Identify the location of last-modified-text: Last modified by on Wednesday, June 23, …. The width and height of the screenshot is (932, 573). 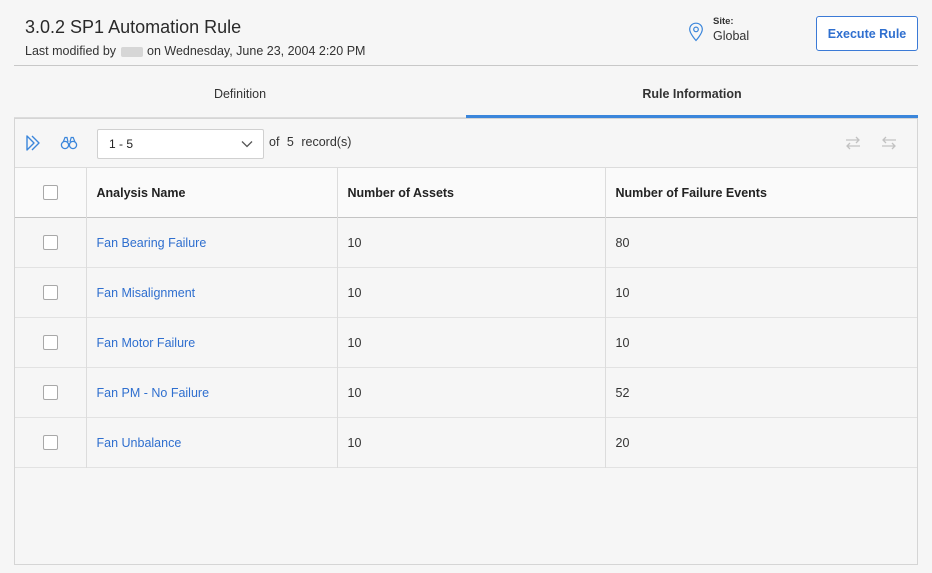
(195, 51).